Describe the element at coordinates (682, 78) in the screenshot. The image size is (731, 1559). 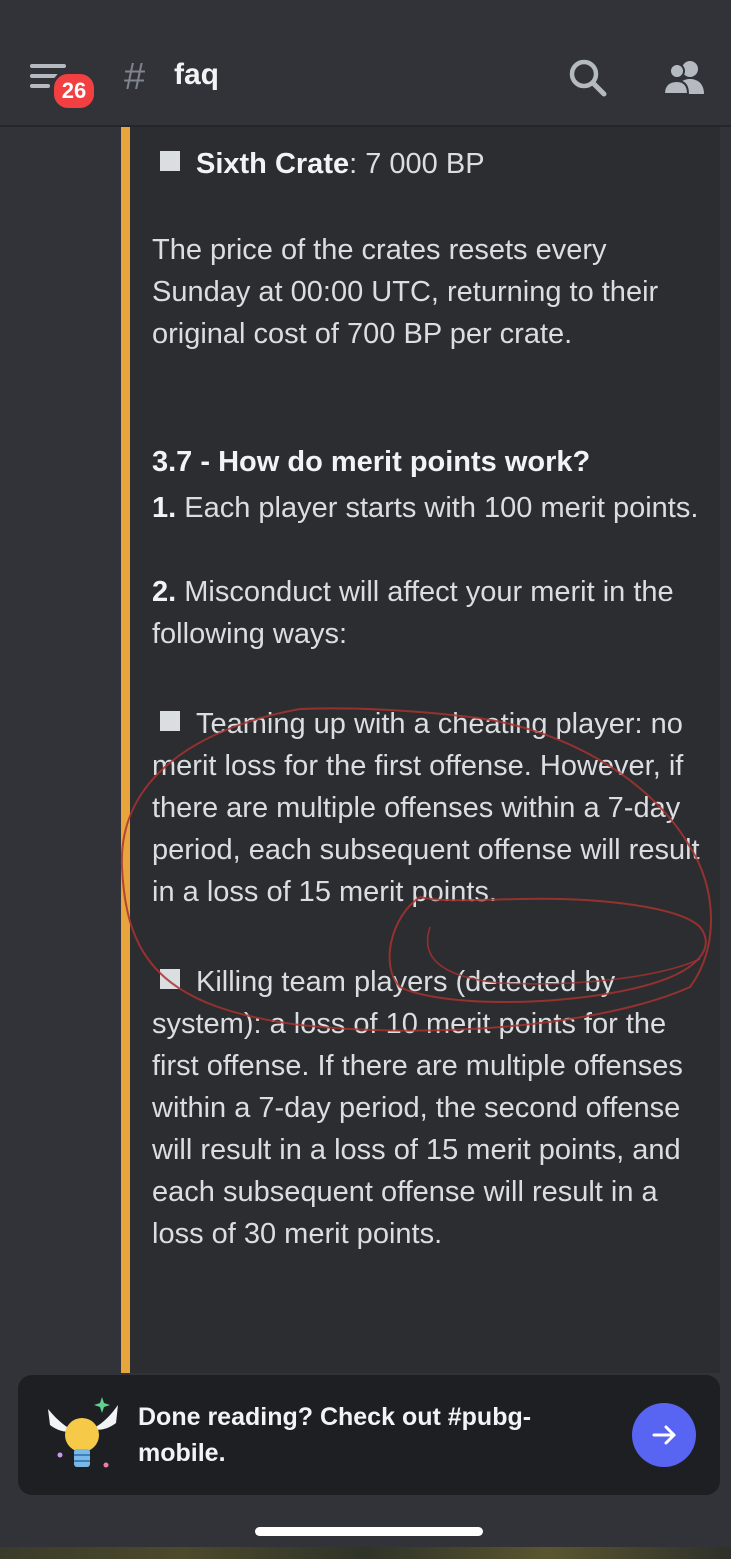
I see `members-icon` at that location.